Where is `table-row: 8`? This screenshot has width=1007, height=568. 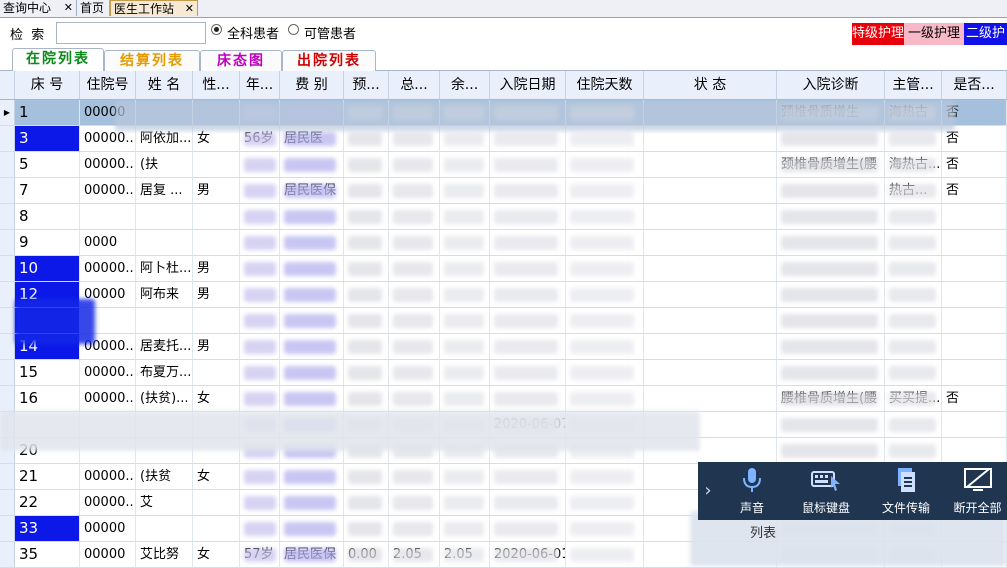
table-row: 8 is located at coordinates (503, 217).